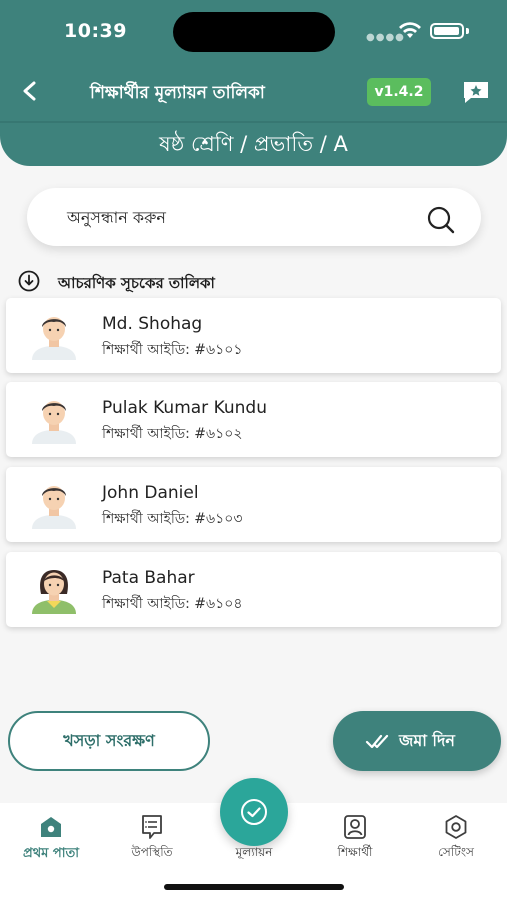  What do you see at coordinates (172, 350) in the screenshot?
I see `student-id: শিক্ষার্থী আইডি: #৬১০১` at bounding box center [172, 350].